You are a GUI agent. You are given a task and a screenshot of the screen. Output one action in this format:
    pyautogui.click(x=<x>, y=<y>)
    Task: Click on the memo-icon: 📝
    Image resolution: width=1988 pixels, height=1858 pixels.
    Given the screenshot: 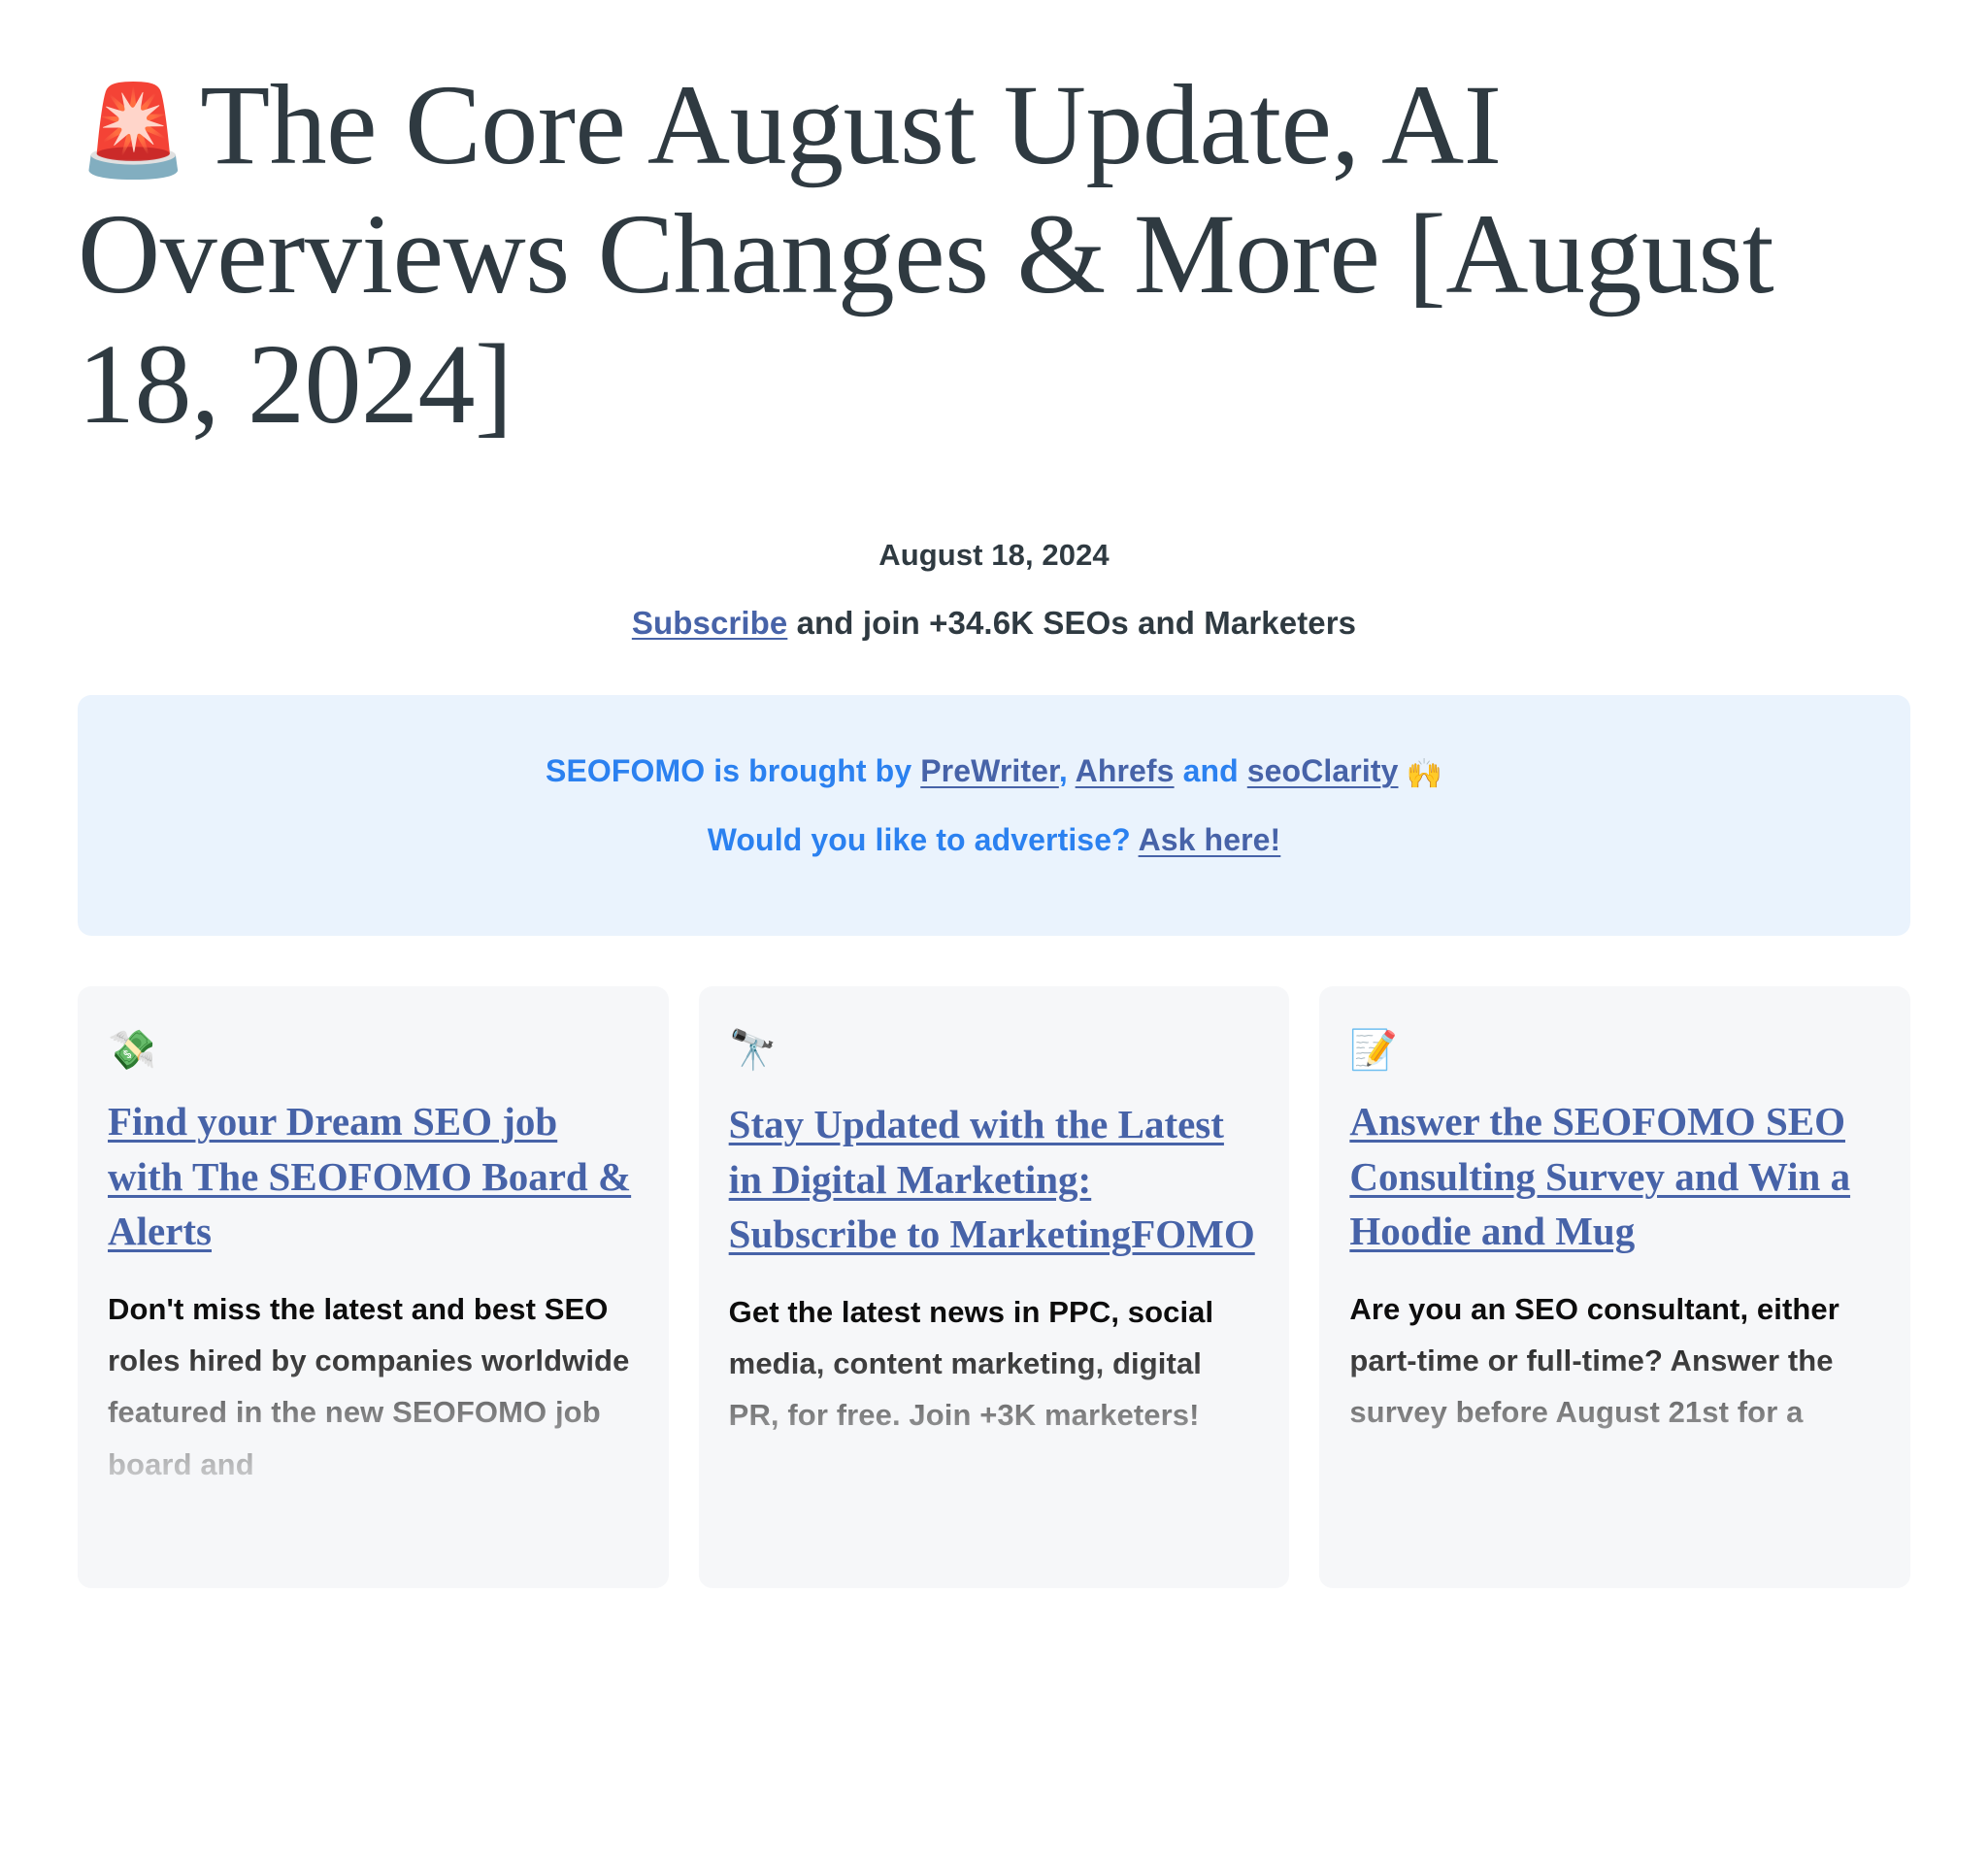 What is the action you would take?
    pyautogui.click(x=1374, y=1050)
    